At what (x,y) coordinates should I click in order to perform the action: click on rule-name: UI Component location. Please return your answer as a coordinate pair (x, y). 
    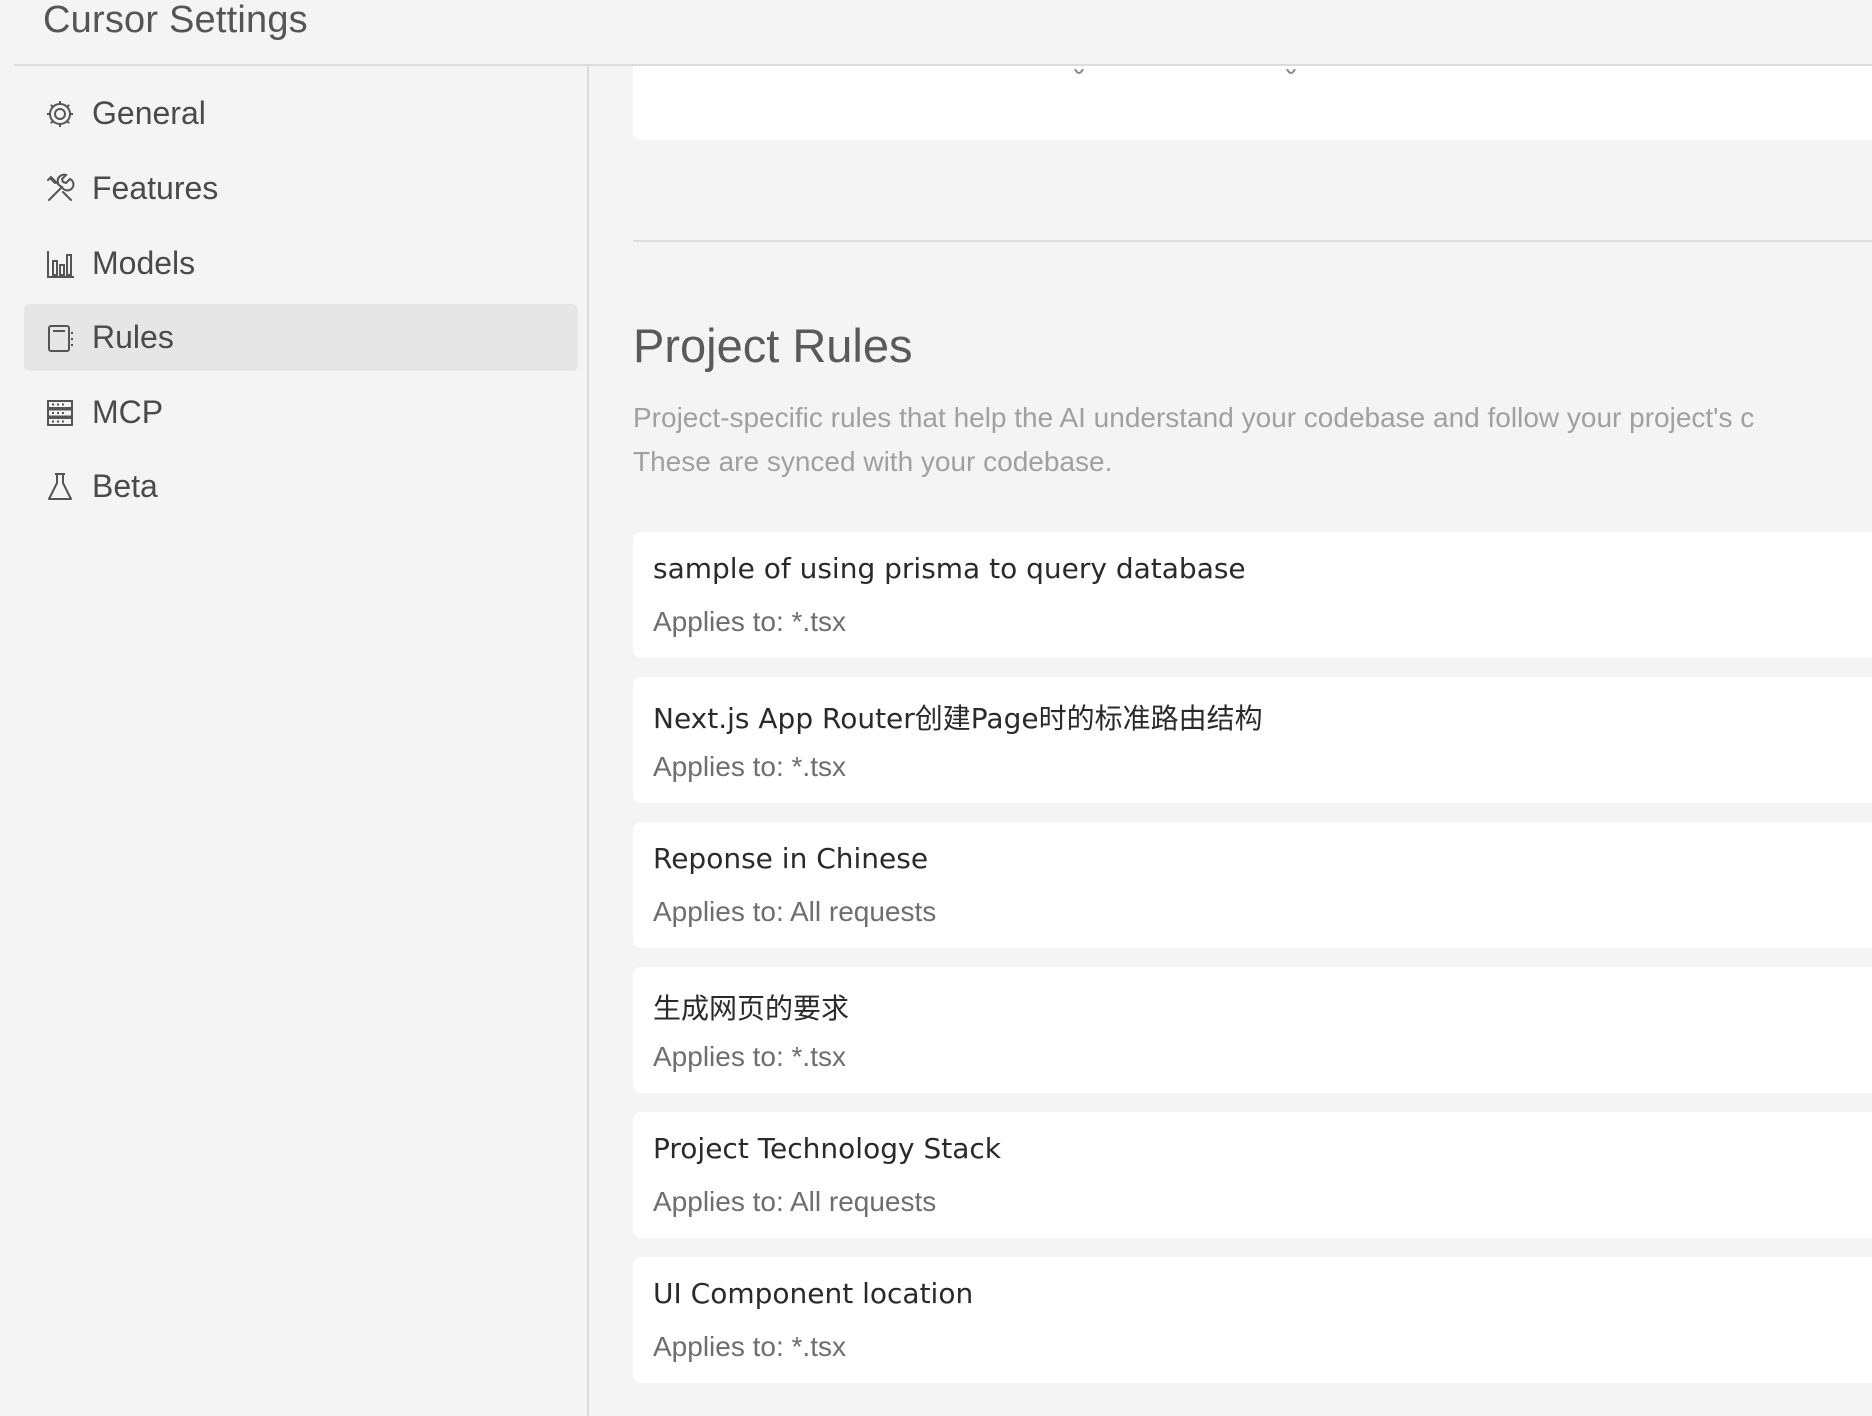
    Looking at the image, I should click on (813, 1293).